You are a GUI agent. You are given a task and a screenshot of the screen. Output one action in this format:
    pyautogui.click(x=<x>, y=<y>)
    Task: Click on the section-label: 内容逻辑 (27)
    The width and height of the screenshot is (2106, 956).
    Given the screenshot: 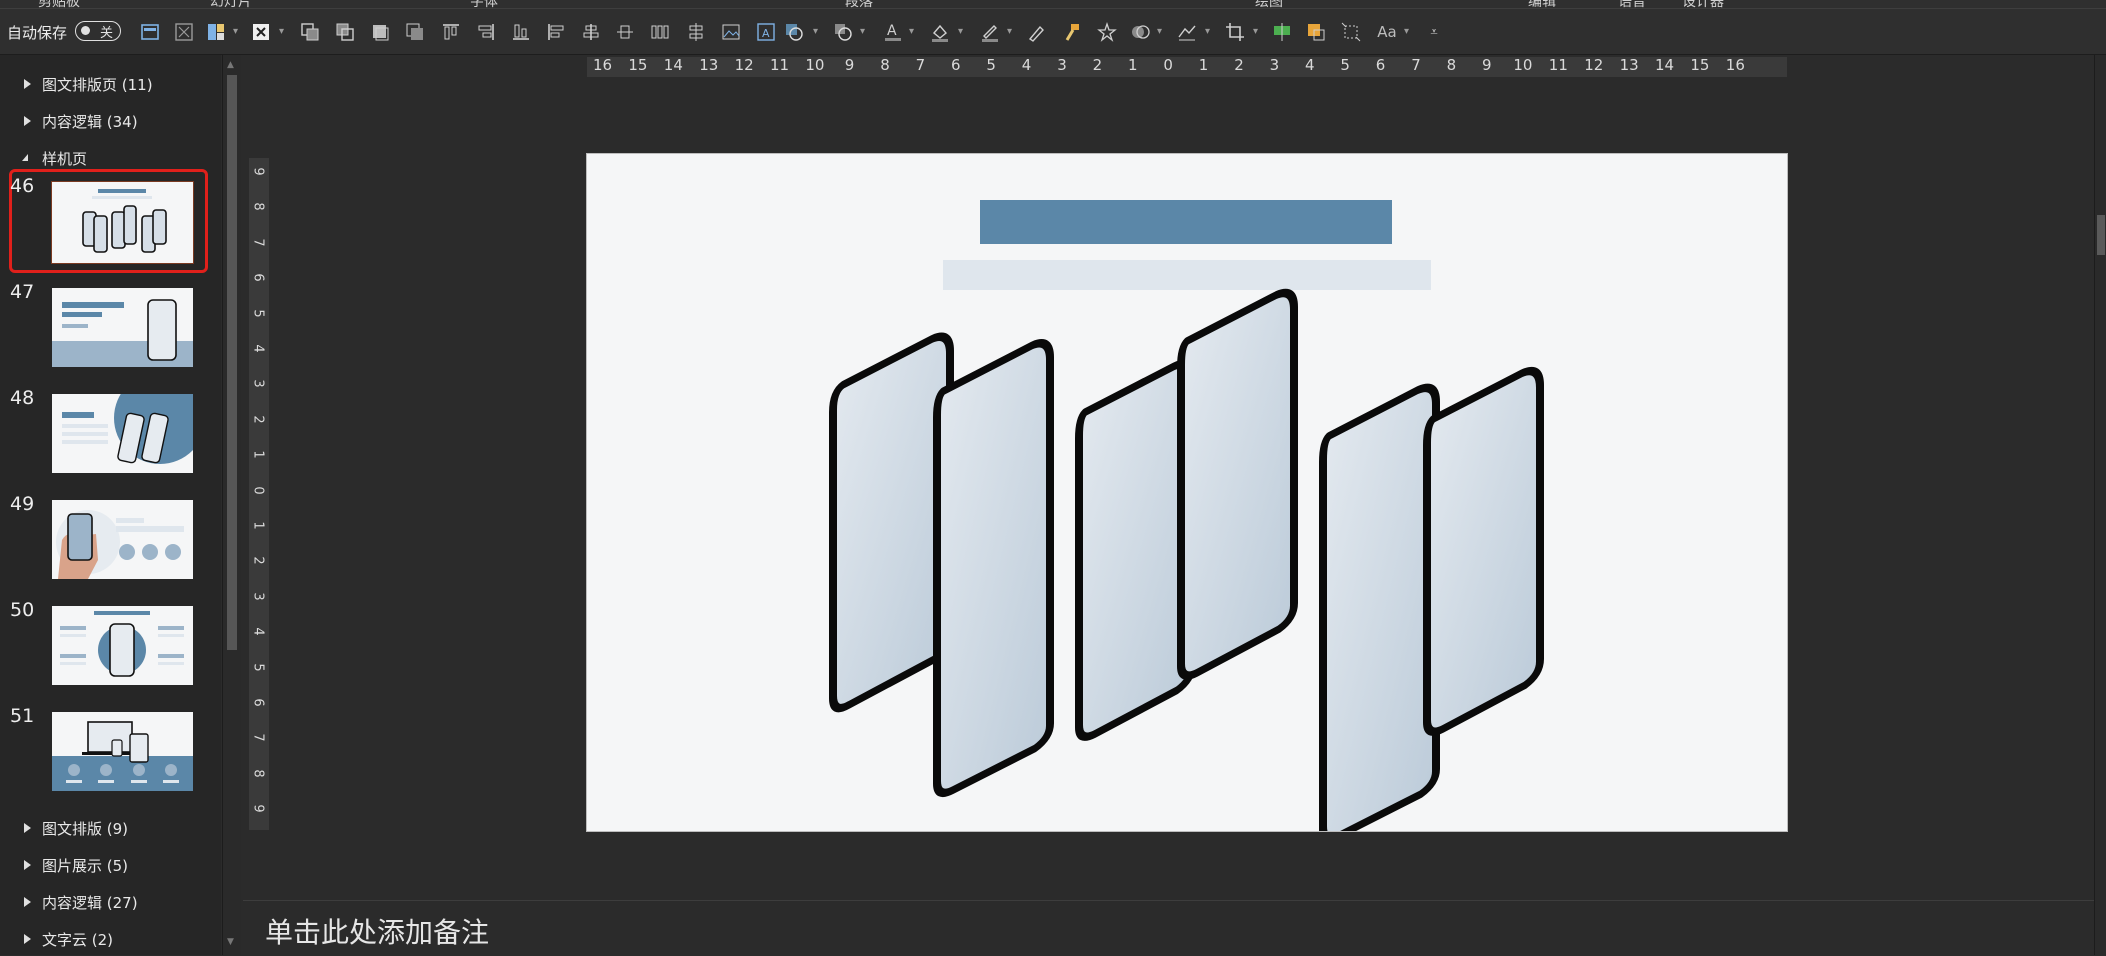 What is the action you would take?
    pyautogui.click(x=90, y=903)
    